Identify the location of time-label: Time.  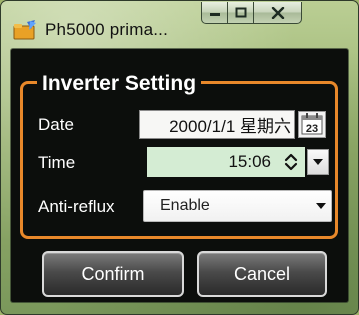
(57, 162).